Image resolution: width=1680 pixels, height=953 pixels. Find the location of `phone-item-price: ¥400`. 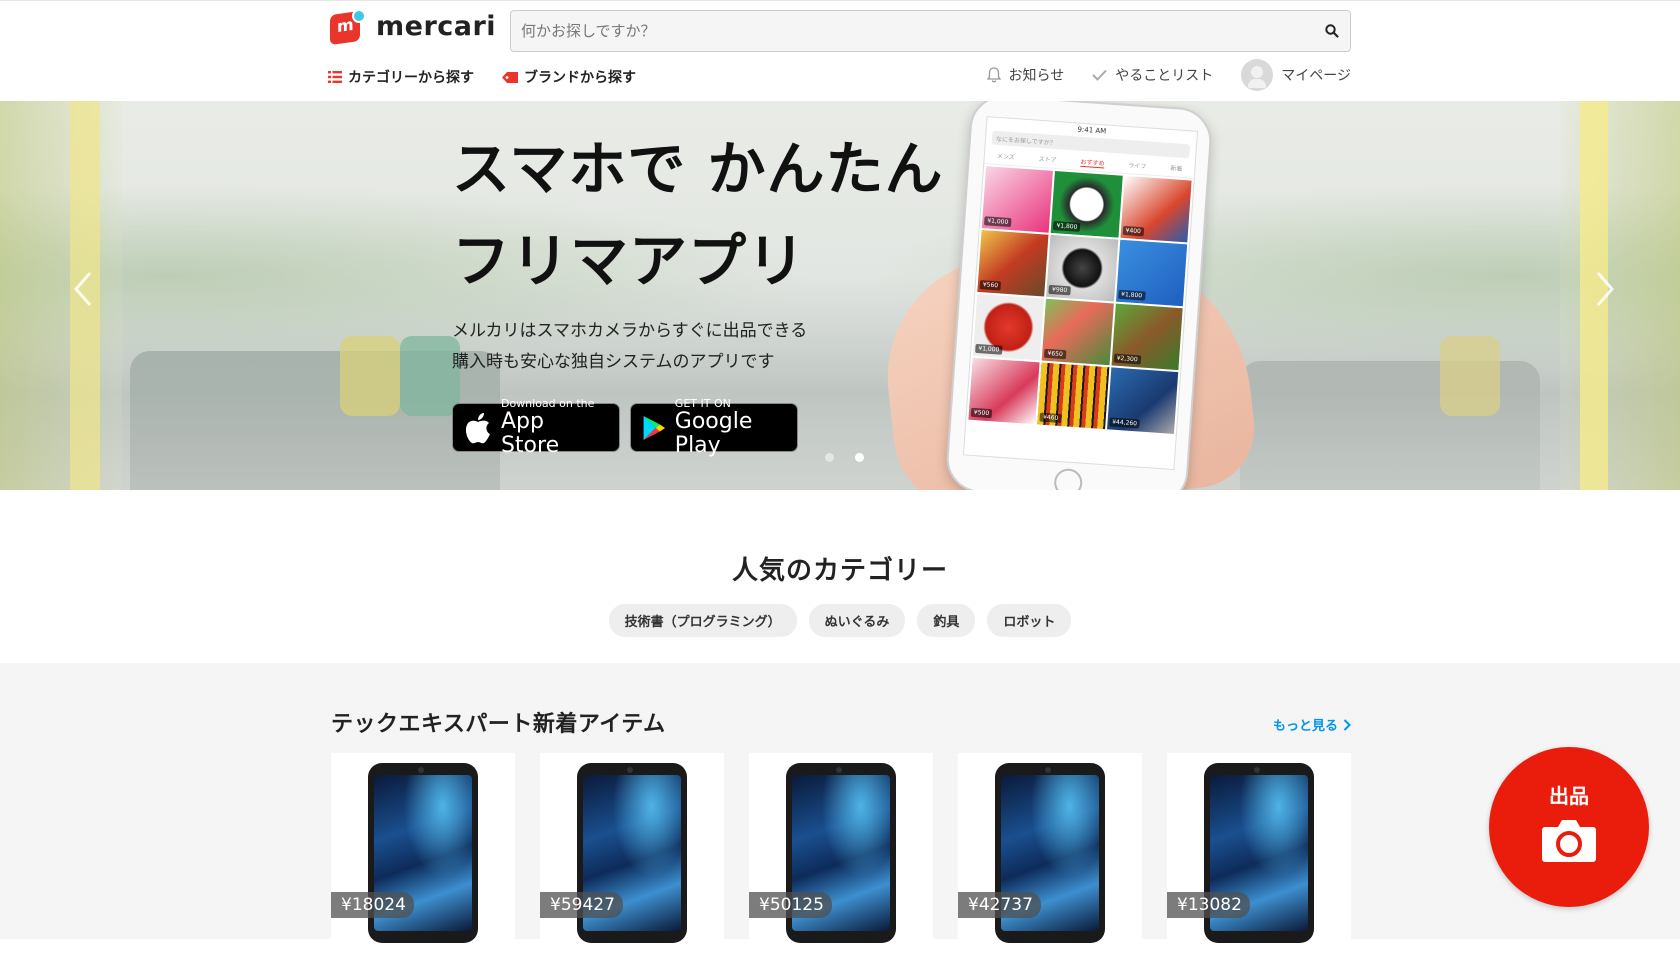

phone-item-price: ¥400 is located at coordinates (1133, 231).